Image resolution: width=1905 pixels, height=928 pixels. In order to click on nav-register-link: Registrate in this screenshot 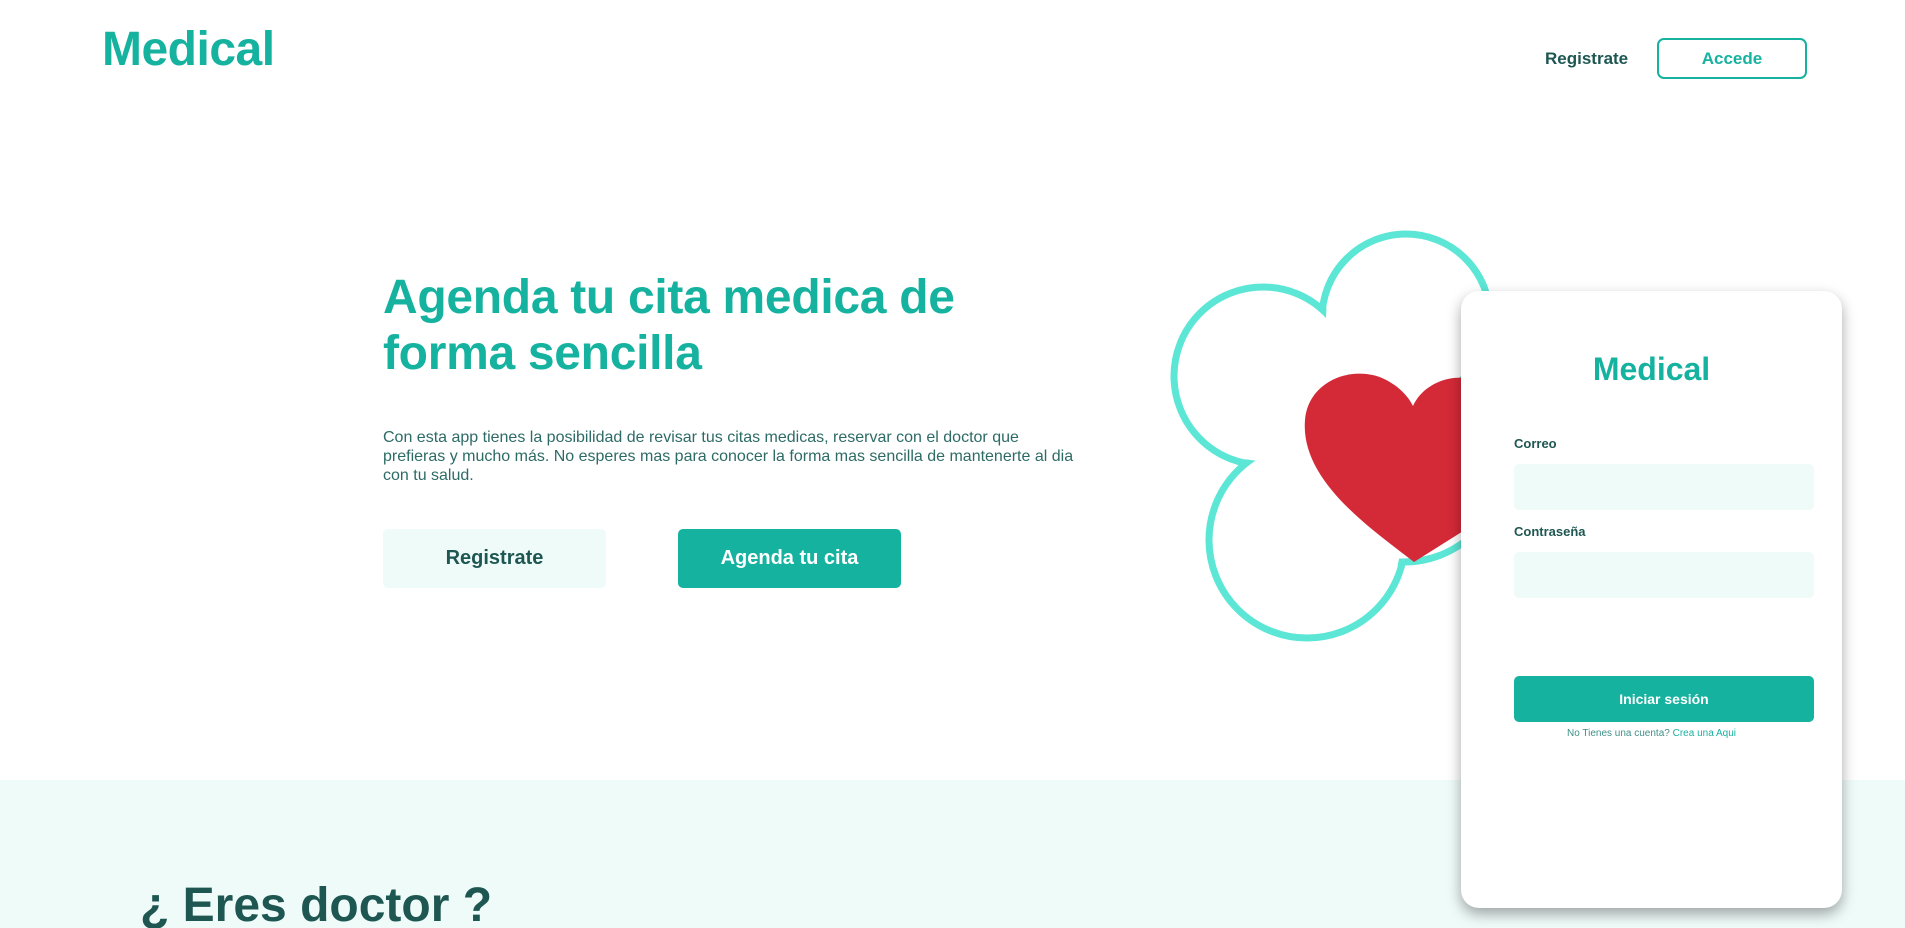, I will do `click(1586, 59)`.